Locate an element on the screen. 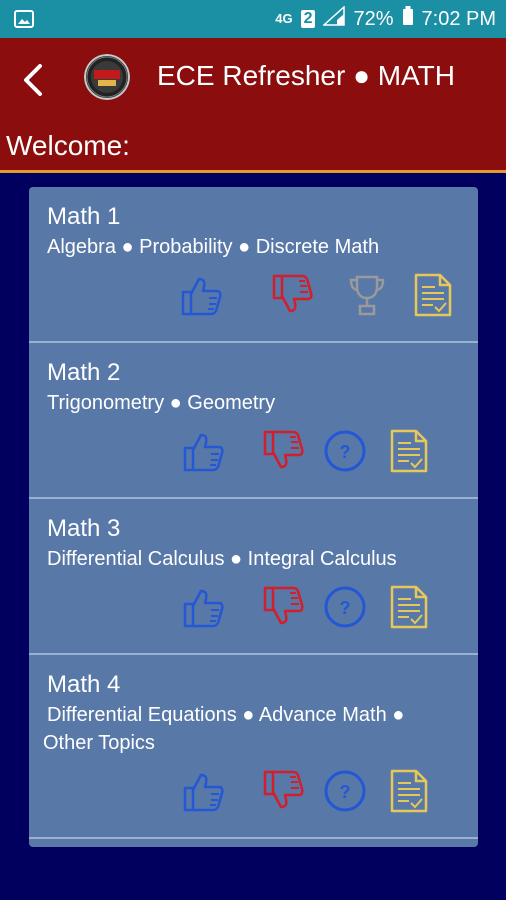 This screenshot has width=506, height=900. card-subtitle-line1: Differential Equations ● Advance Math ● is located at coordinates (226, 715).